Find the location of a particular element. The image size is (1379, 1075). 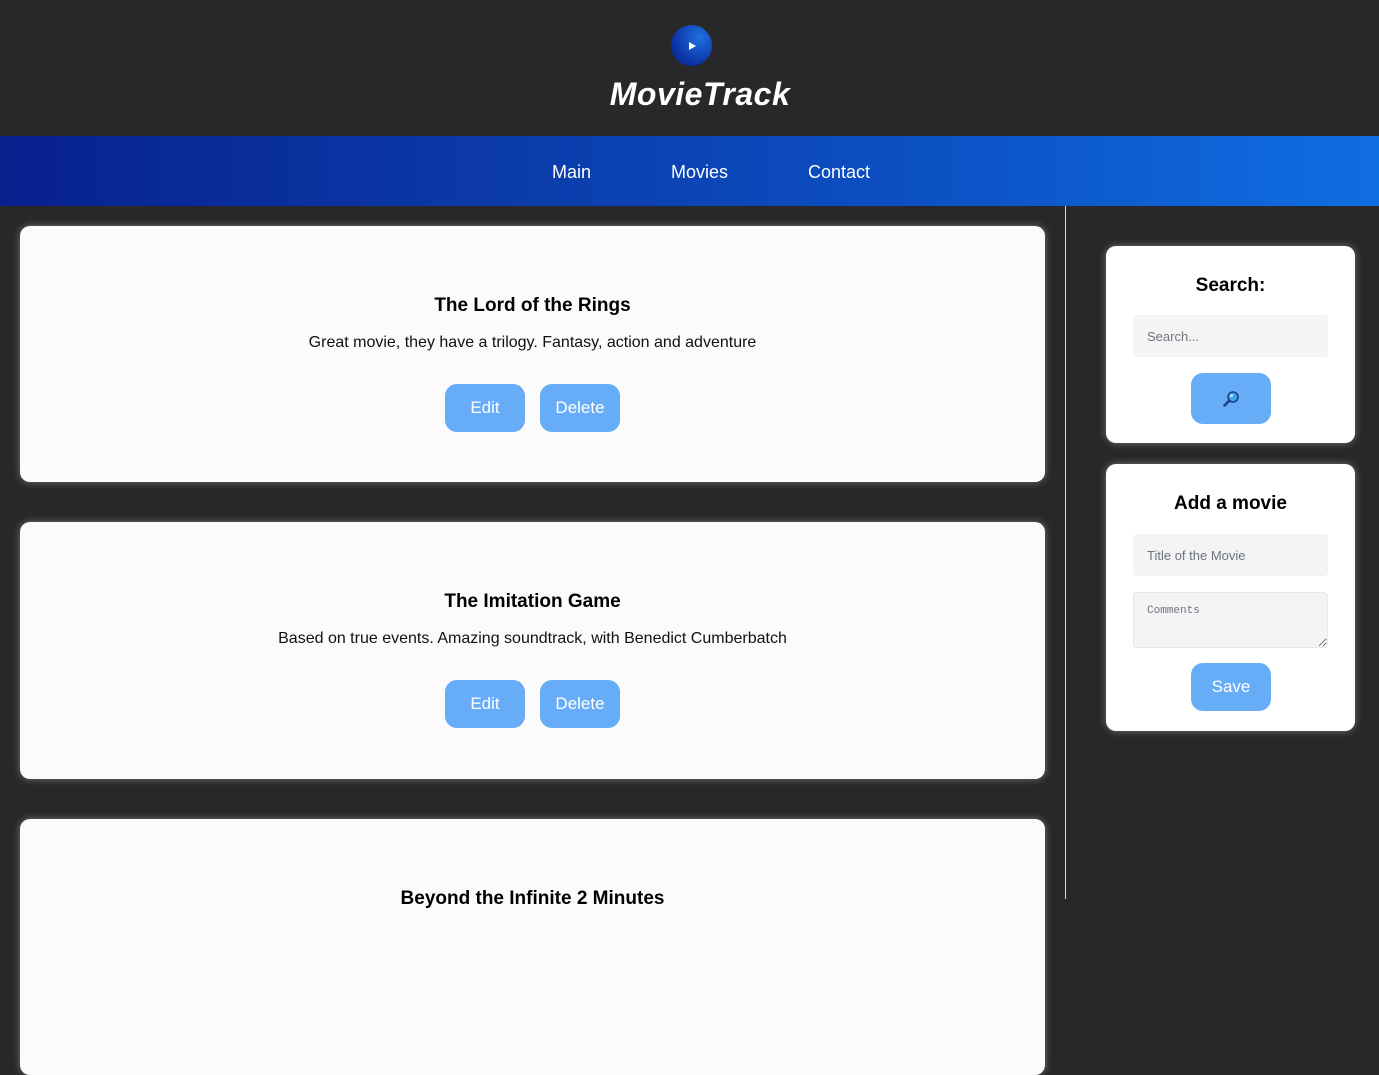

add-movie-title: Add a movie is located at coordinates (1230, 503).